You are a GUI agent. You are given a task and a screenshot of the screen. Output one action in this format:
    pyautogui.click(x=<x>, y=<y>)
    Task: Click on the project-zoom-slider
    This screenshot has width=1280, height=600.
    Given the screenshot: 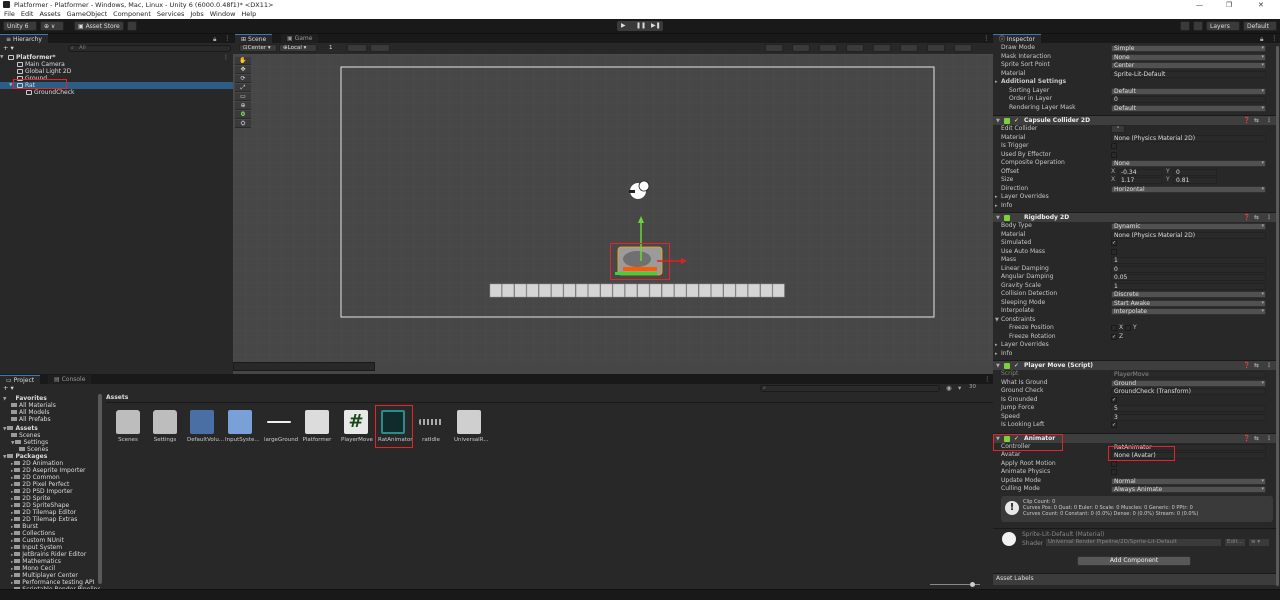 What is the action you would take?
    pyautogui.click(x=955, y=584)
    